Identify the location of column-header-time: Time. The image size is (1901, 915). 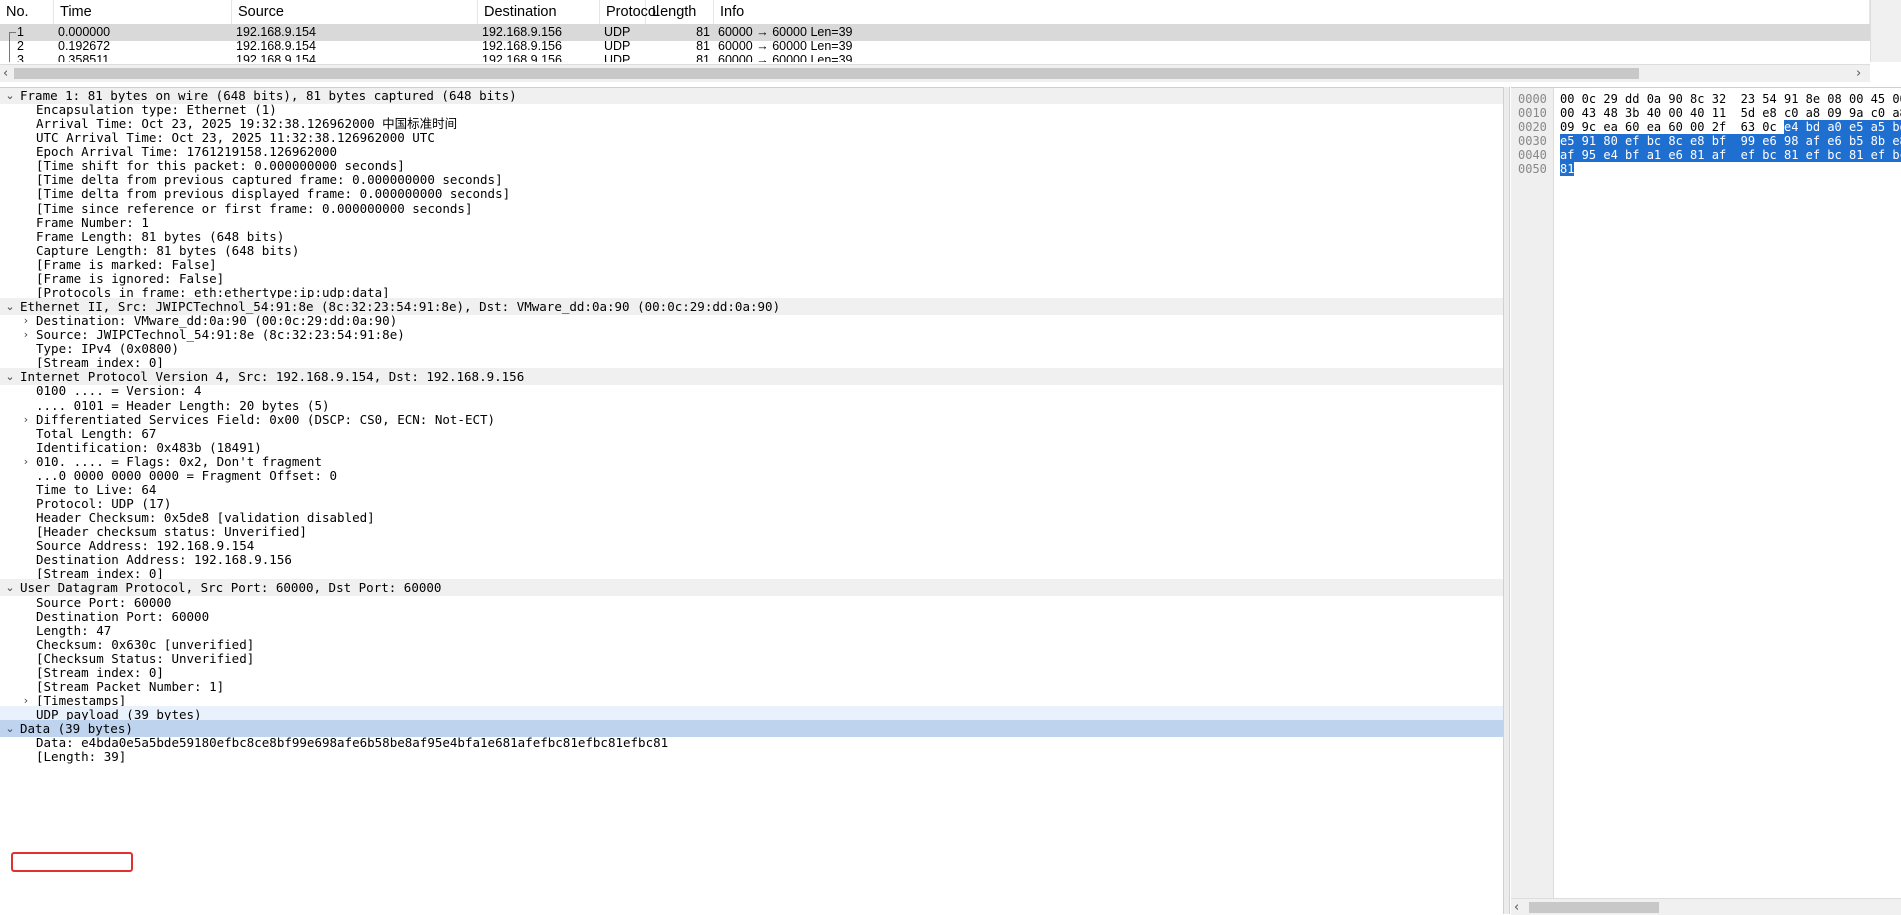
(143, 12).